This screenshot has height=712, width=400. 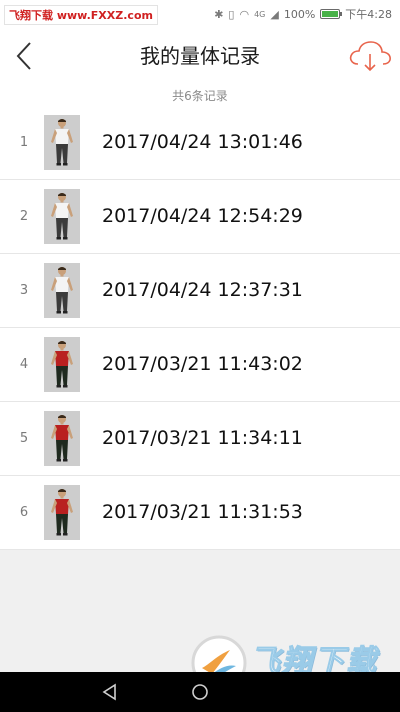 I want to click on record-datetime: 2017/04/24 12:54:29, so click(x=202, y=216).